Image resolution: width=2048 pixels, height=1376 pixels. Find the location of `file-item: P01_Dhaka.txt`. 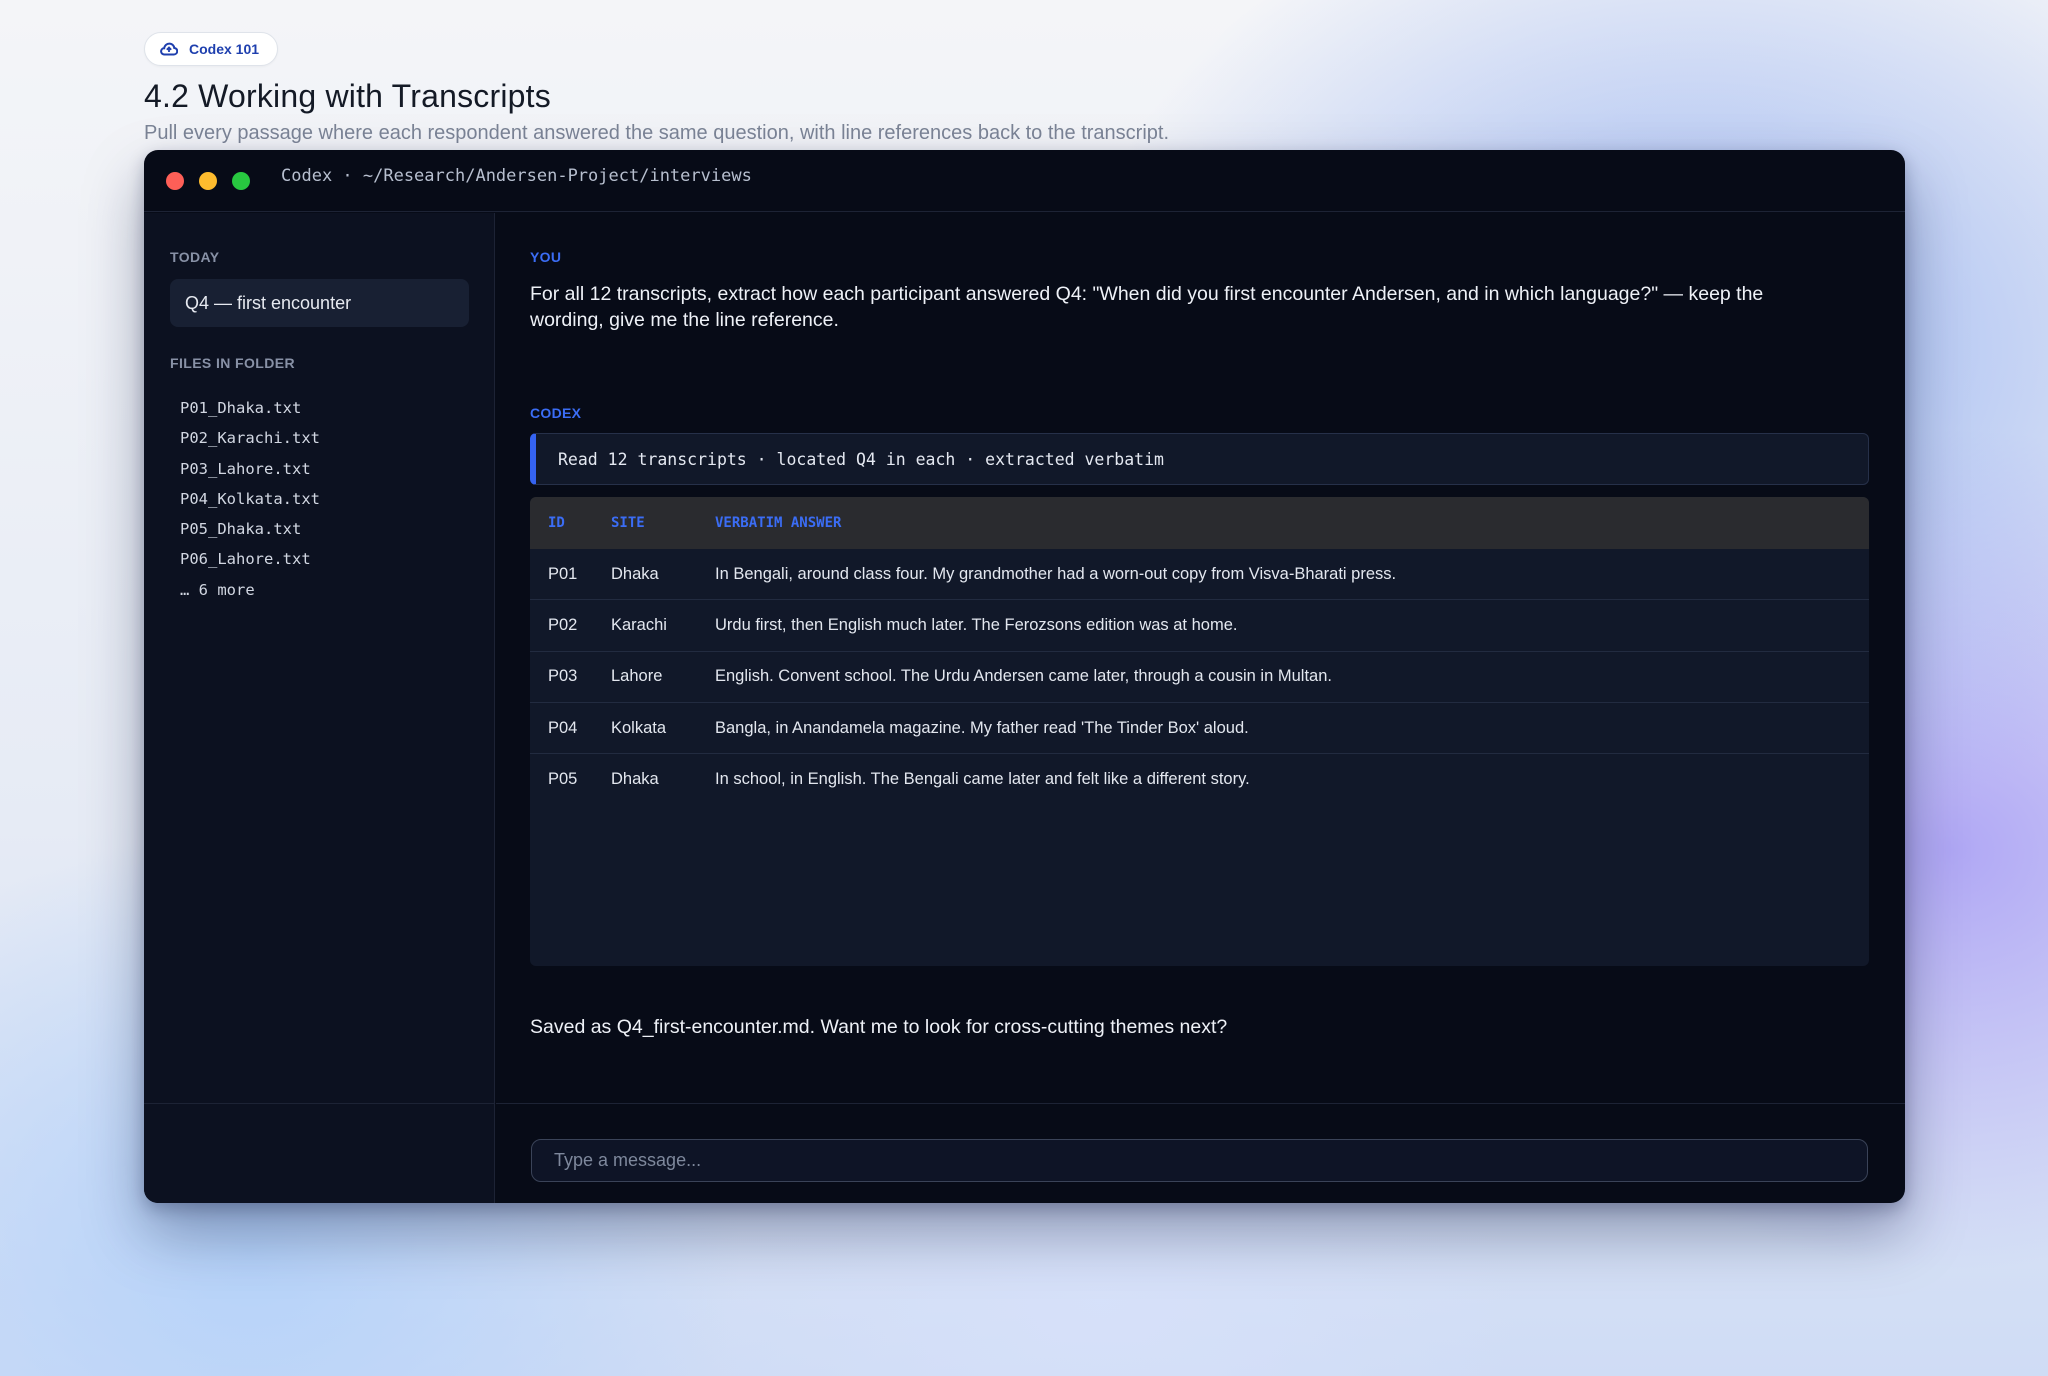

file-item: P01_Dhaka.txt is located at coordinates (250, 408).